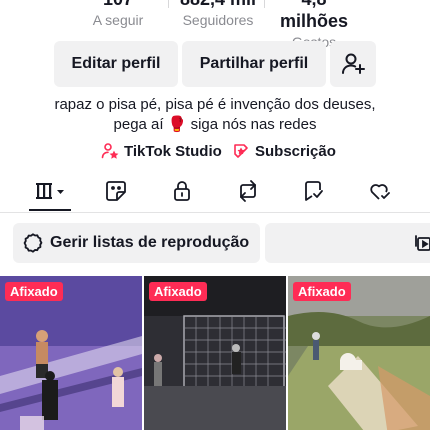  I want to click on grid-icon, so click(50, 191).